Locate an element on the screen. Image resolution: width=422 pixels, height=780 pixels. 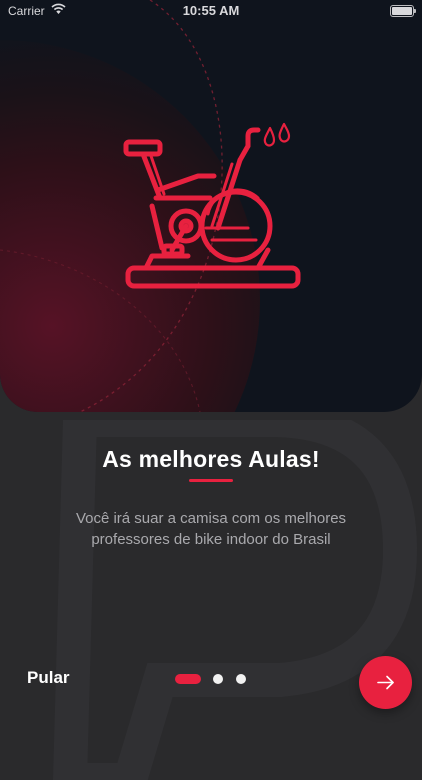
spin-bike-icon is located at coordinates (212, 205).